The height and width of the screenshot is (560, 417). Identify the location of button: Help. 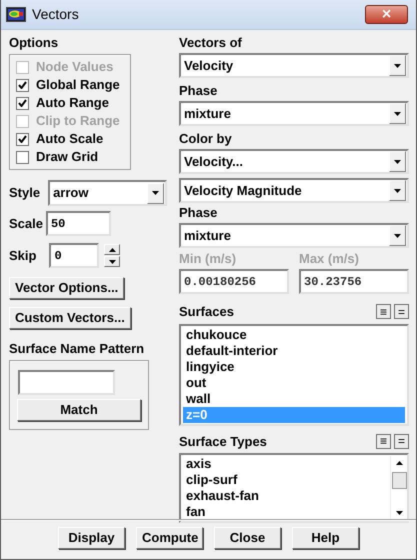
(325, 537).